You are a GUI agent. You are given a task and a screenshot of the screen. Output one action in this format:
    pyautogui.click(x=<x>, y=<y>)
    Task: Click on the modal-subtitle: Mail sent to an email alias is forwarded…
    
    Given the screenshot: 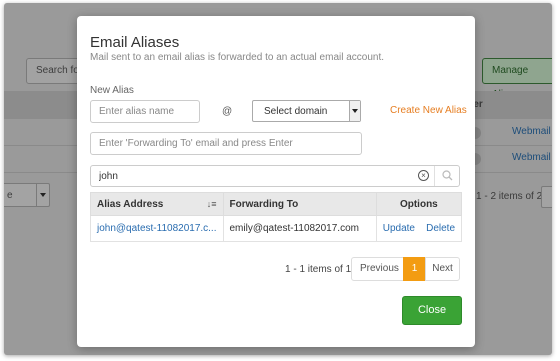 What is the action you would take?
    pyautogui.click(x=237, y=57)
    